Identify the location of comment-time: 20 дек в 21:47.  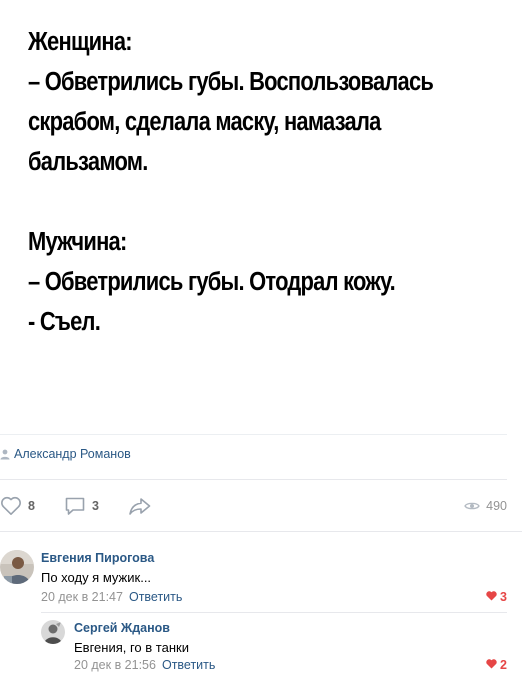
(82, 597).